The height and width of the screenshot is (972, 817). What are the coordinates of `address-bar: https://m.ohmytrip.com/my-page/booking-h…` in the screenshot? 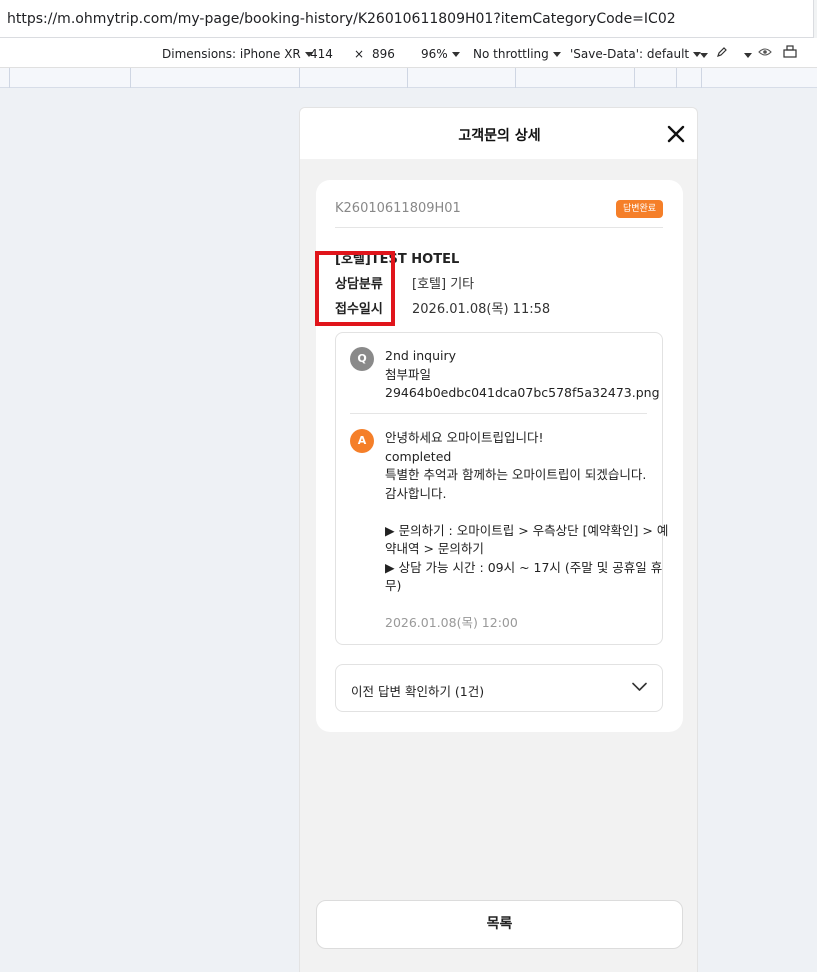 It's located at (408, 19).